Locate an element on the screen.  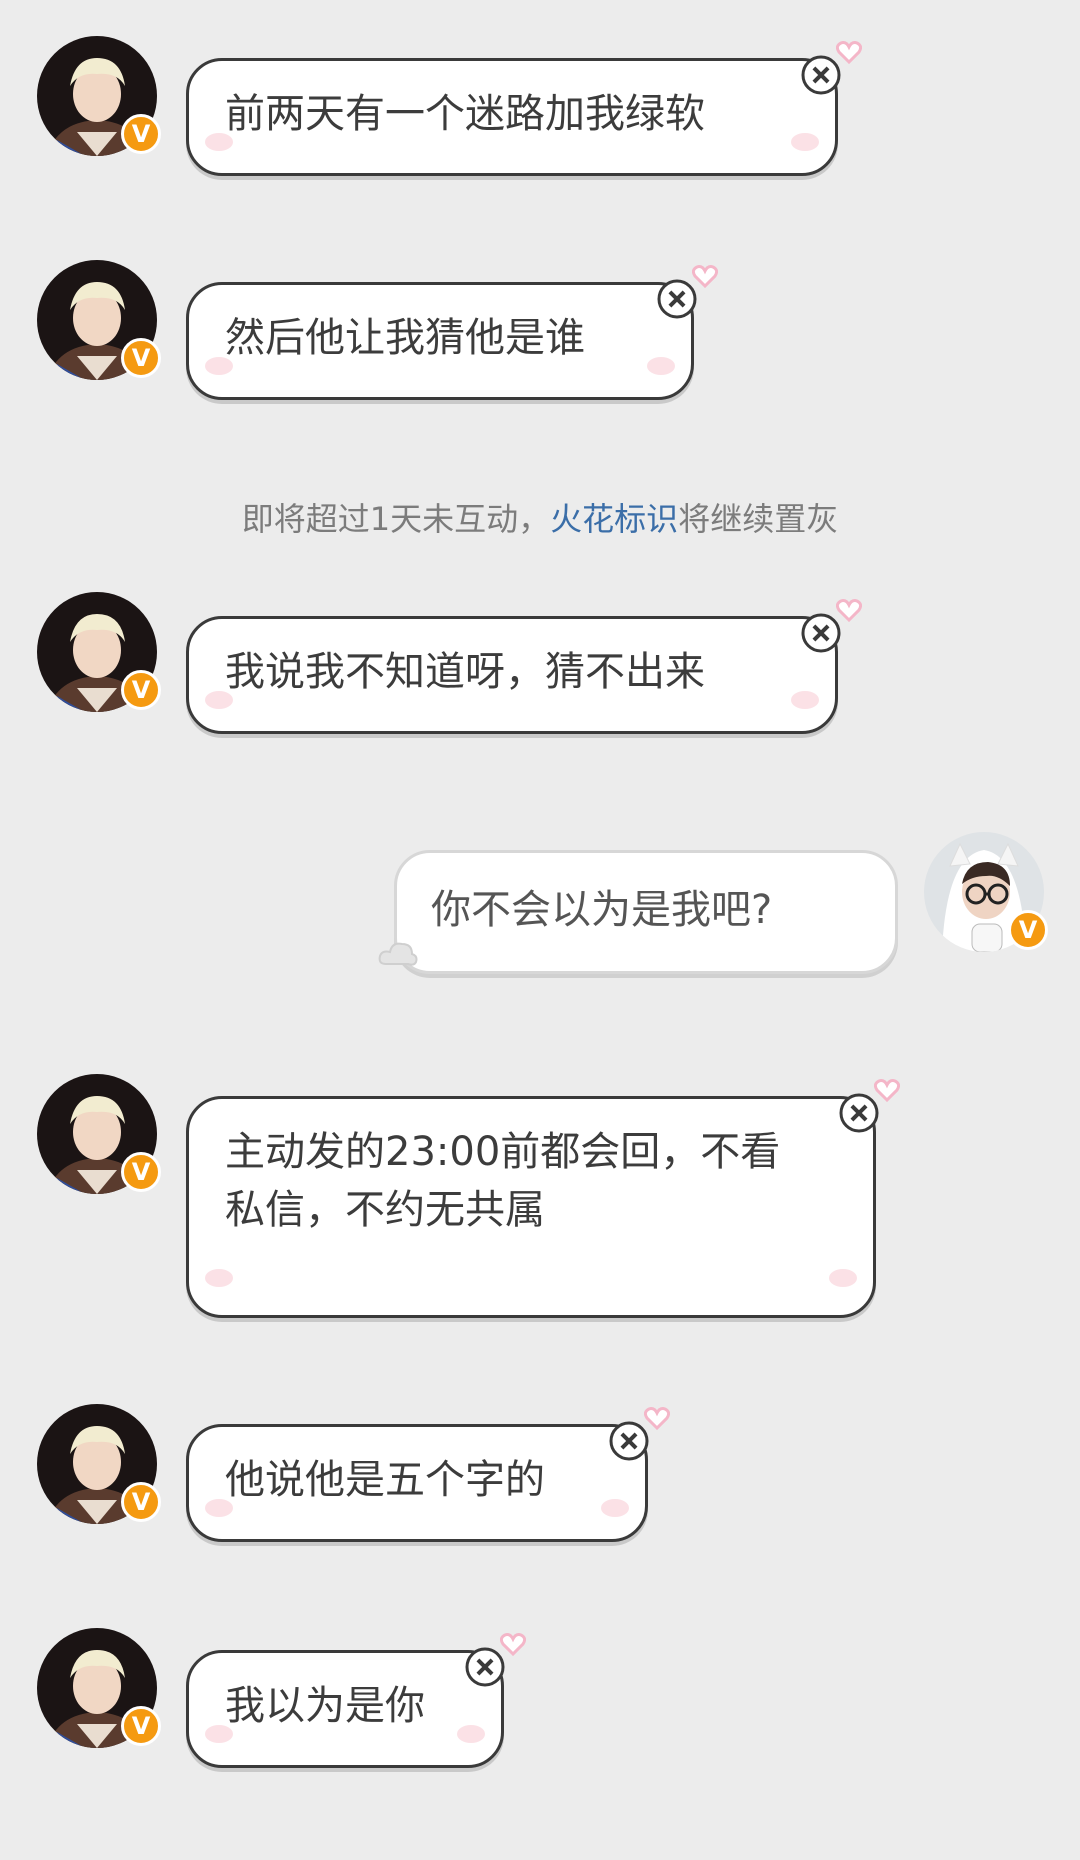
spark-badge-link: 火花标识 is located at coordinates (614, 519).